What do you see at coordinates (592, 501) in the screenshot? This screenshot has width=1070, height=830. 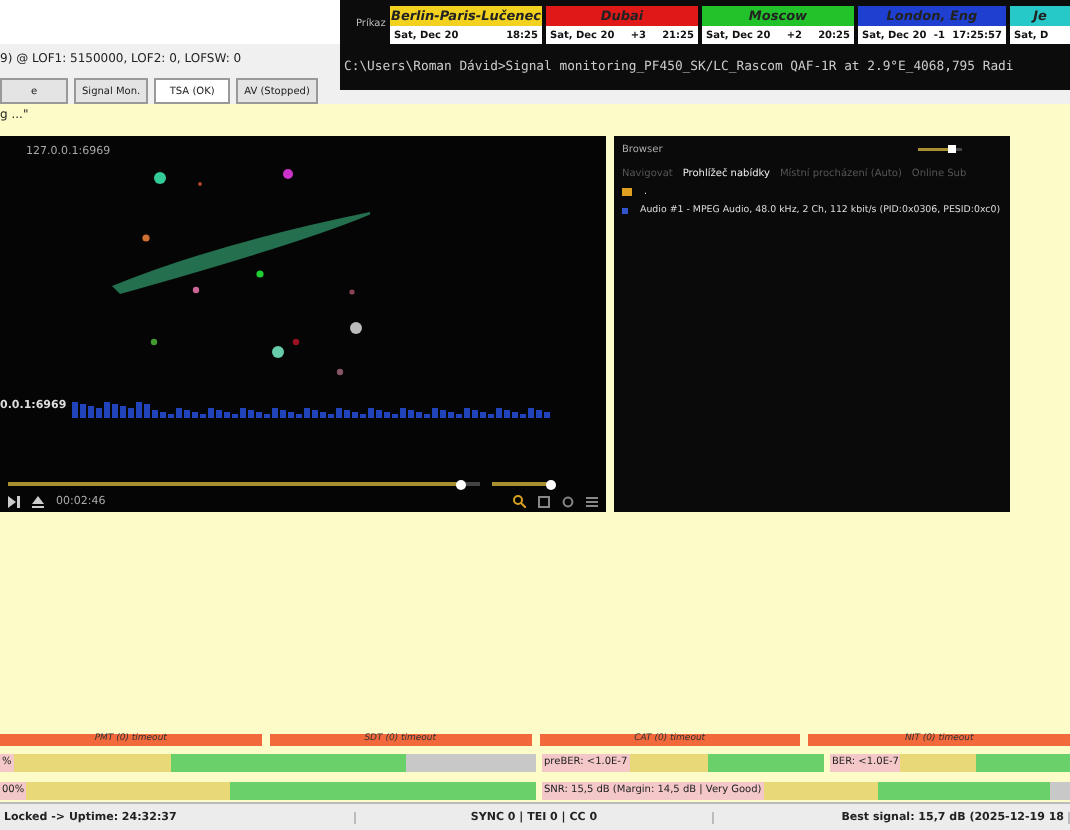 I see `menu-icon` at bounding box center [592, 501].